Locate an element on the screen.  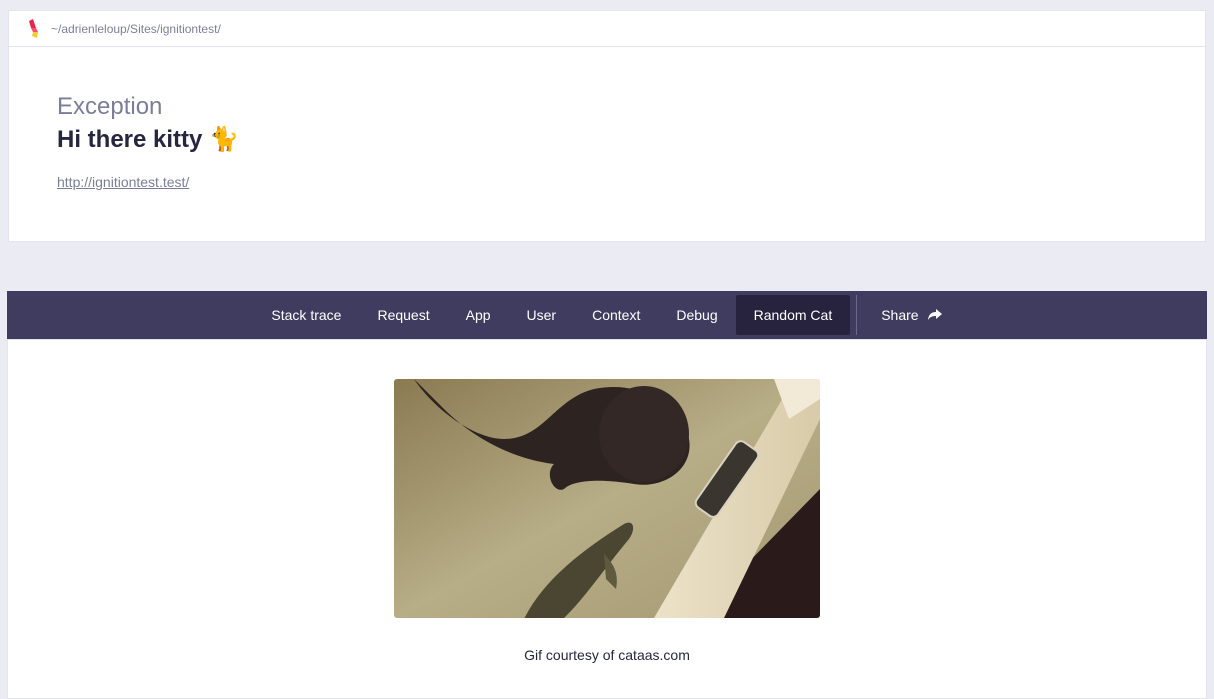
project-path: ~/adrienleloup/Sites/ignitiontest/ is located at coordinates (136, 28).